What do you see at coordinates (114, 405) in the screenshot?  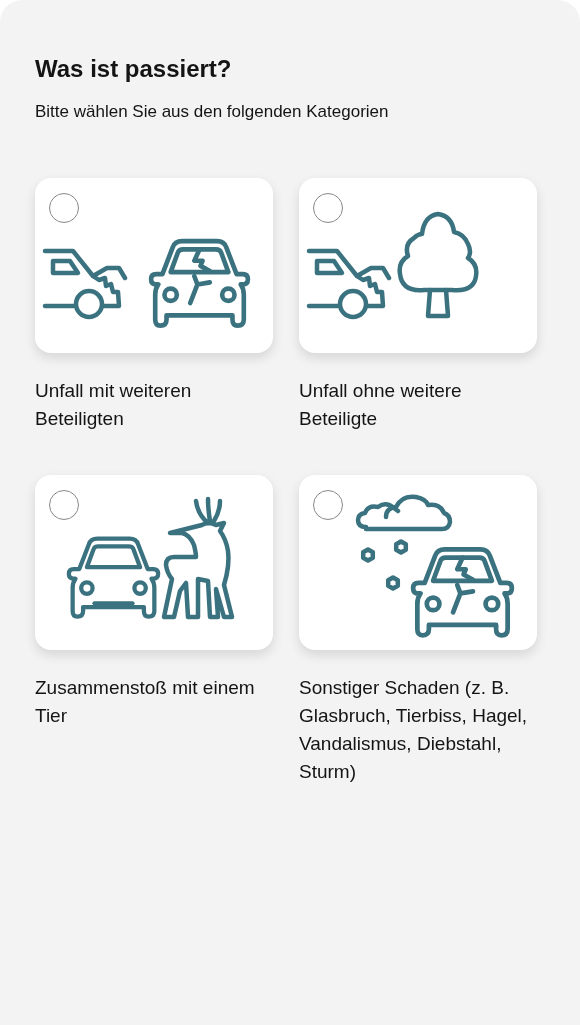 I see `option-label: Unfall mit weiteren Beteiligten` at bounding box center [114, 405].